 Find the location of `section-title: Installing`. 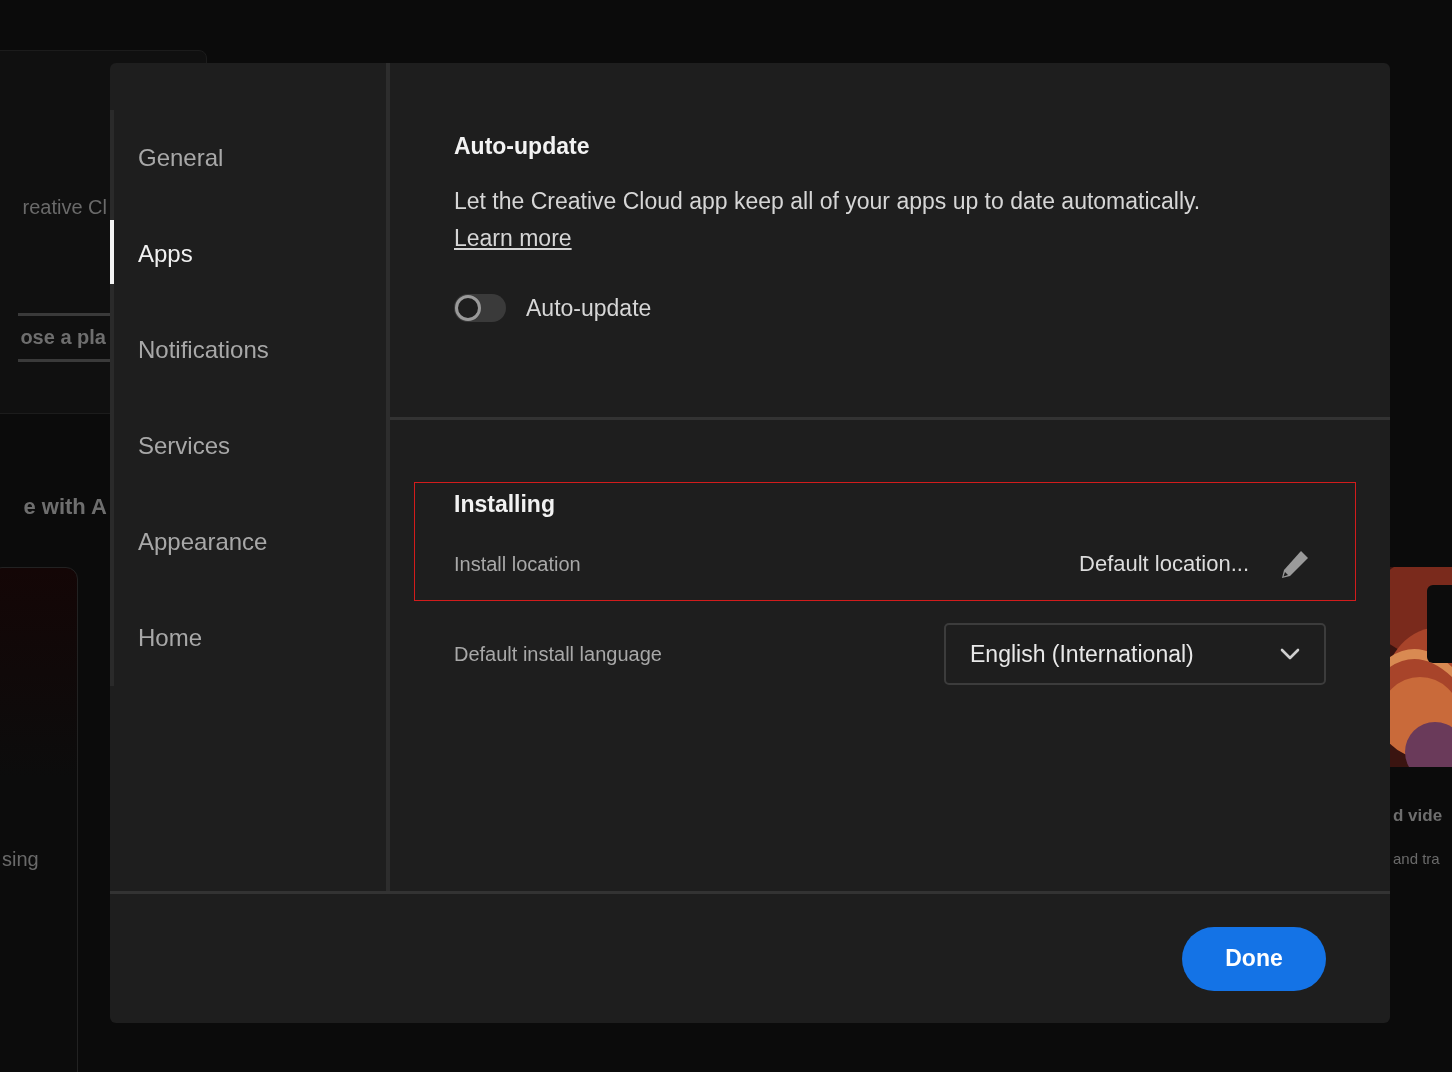

section-title: Installing is located at coordinates (505, 504).